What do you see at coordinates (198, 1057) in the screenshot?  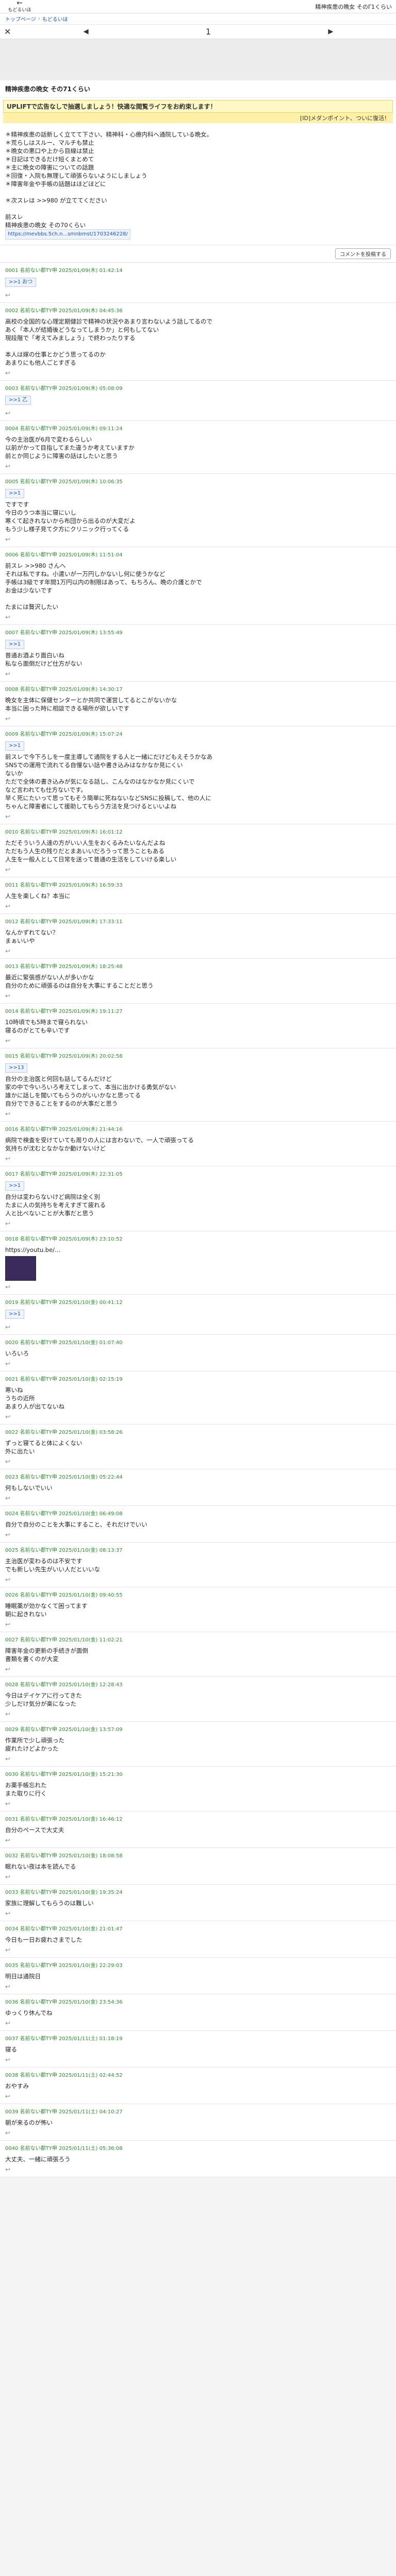 I see `post-meta: 0015 名前ない都TY申 2025/01/09(木) 20:02:58` at bounding box center [198, 1057].